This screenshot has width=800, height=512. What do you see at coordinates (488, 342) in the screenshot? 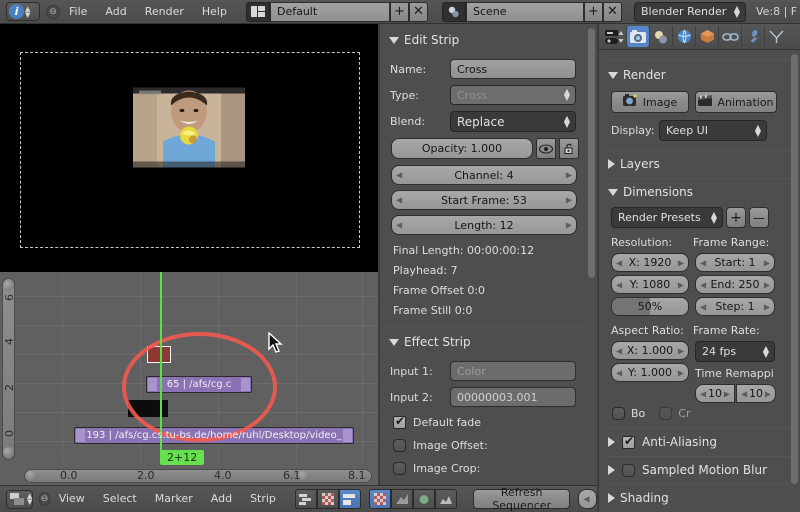
I see `effect-strip-header: Effect Strip` at bounding box center [488, 342].